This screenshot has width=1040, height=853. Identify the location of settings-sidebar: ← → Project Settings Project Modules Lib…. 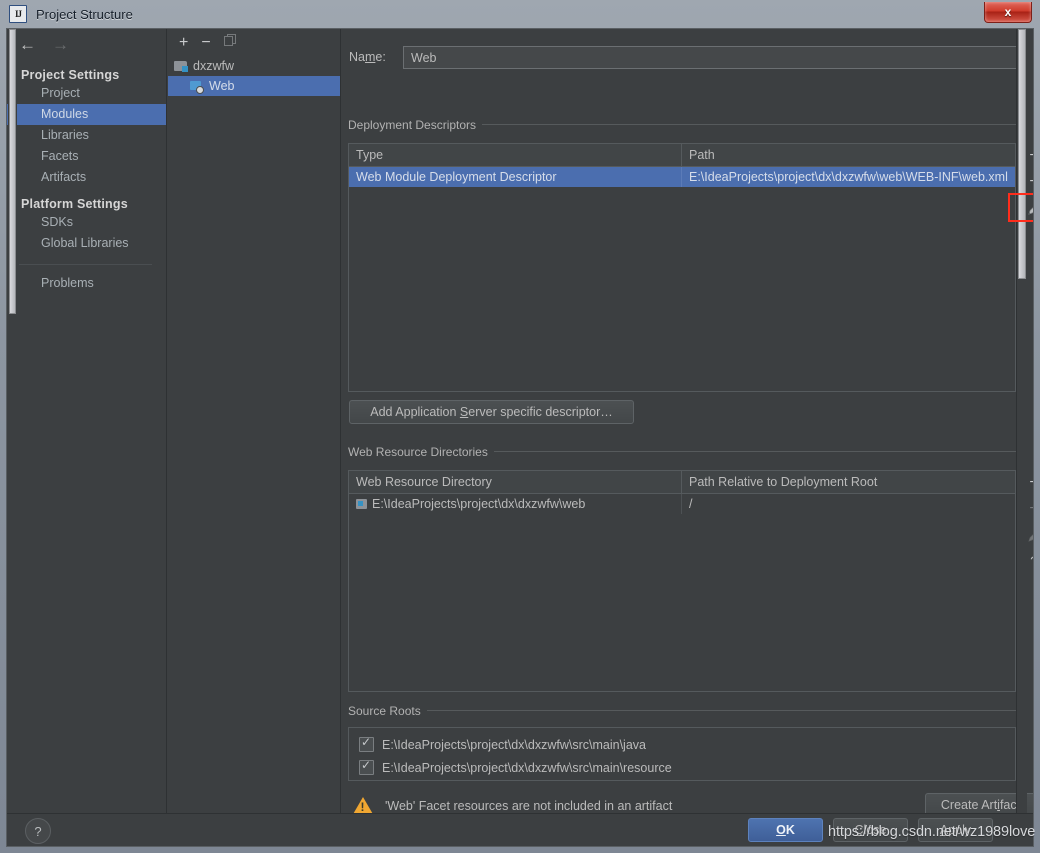
(87, 421).